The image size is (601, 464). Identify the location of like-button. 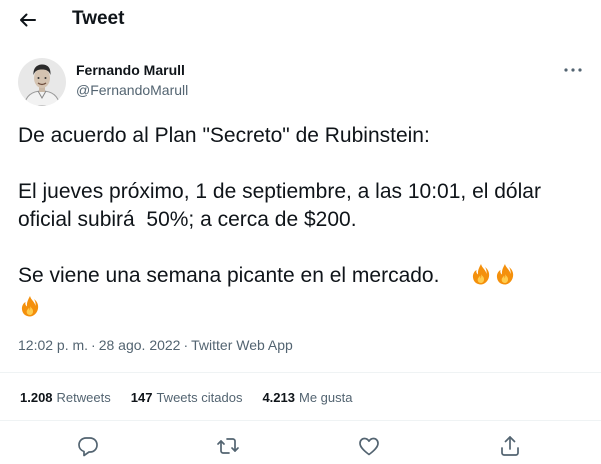
(369, 446).